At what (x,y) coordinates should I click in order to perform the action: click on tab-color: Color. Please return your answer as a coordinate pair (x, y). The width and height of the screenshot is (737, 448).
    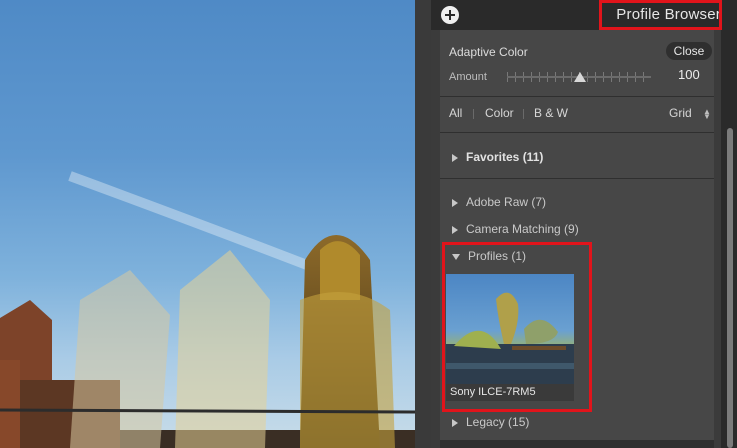
    Looking at the image, I should click on (499, 113).